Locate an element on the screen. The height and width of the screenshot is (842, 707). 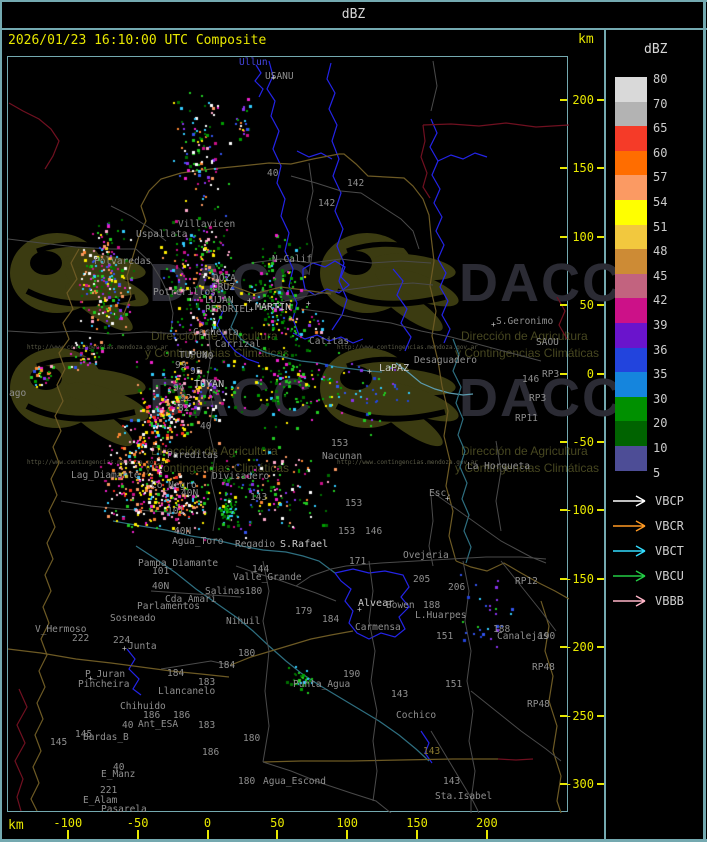
x-tick-label: -50 is located at coordinates (137, 823).